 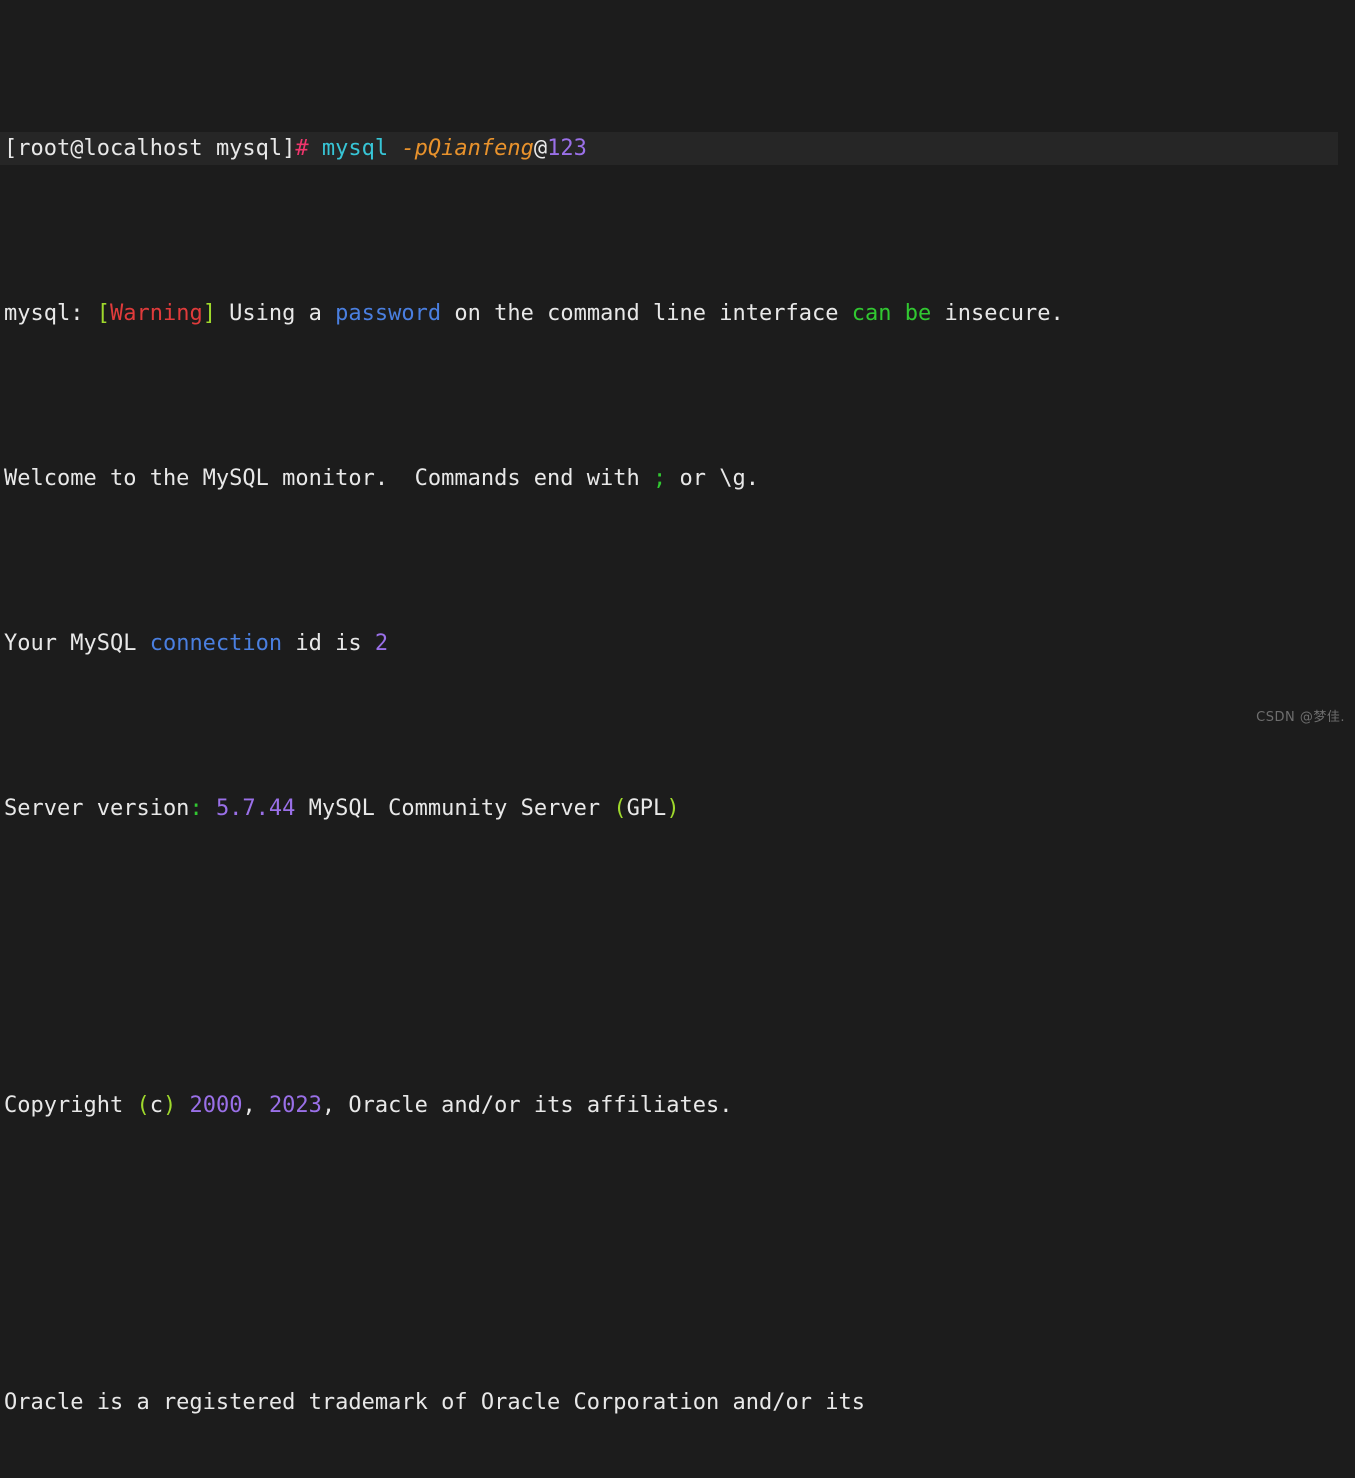 I want to click on copyright-year-end: 2023, so click(x=295, y=1105).